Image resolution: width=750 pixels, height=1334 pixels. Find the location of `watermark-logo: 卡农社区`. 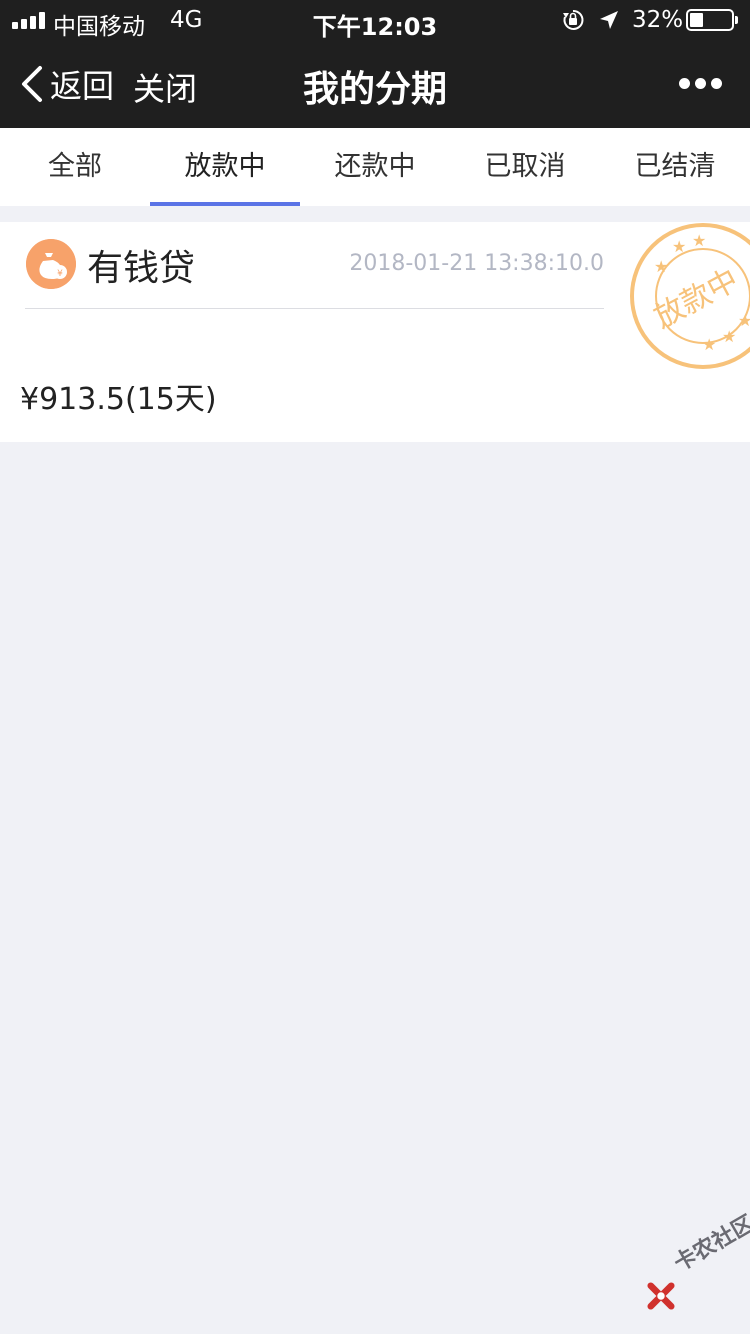

watermark-logo: 卡农社区 is located at coordinates (697, 1264).